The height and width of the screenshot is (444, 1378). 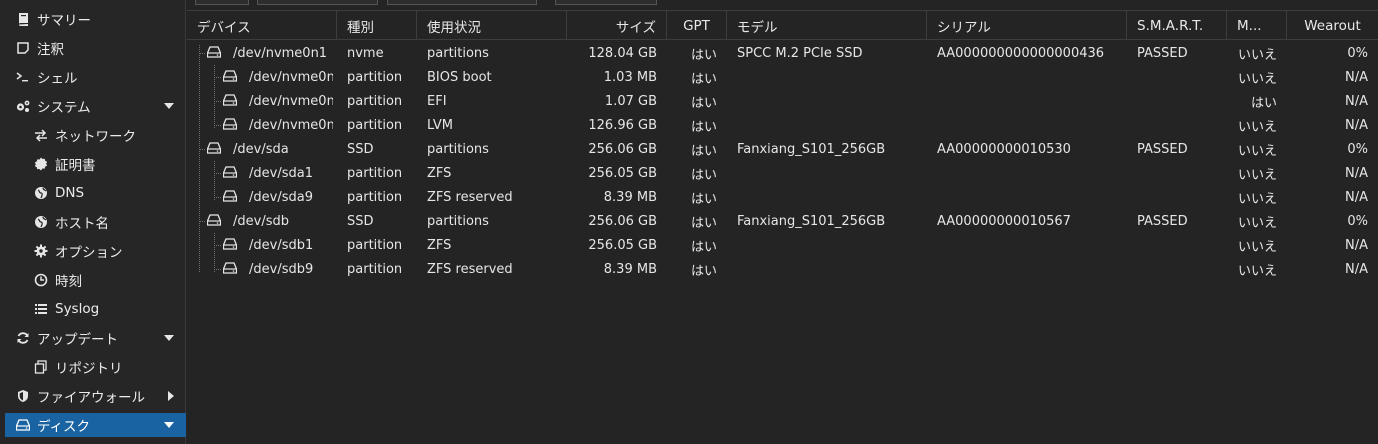 What do you see at coordinates (95, 338) in the screenshot?
I see `sidebar-item-updates: アップデート` at bounding box center [95, 338].